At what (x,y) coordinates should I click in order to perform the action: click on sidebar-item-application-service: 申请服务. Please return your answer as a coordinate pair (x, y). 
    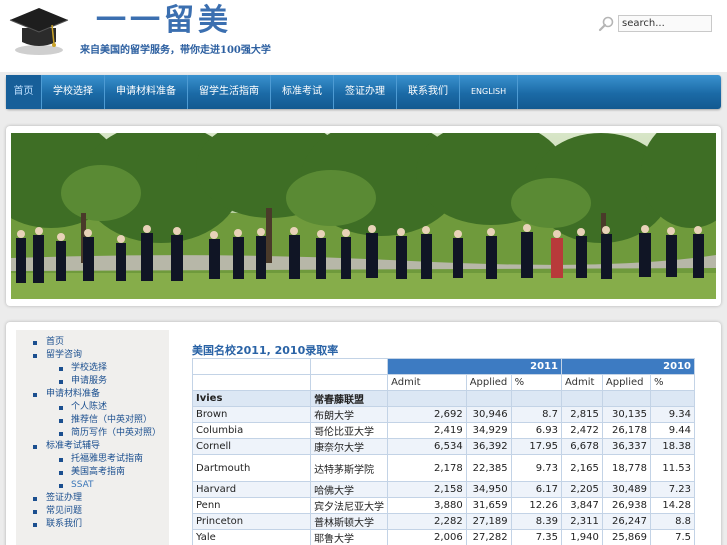
    Looking at the image, I should click on (92, 381).